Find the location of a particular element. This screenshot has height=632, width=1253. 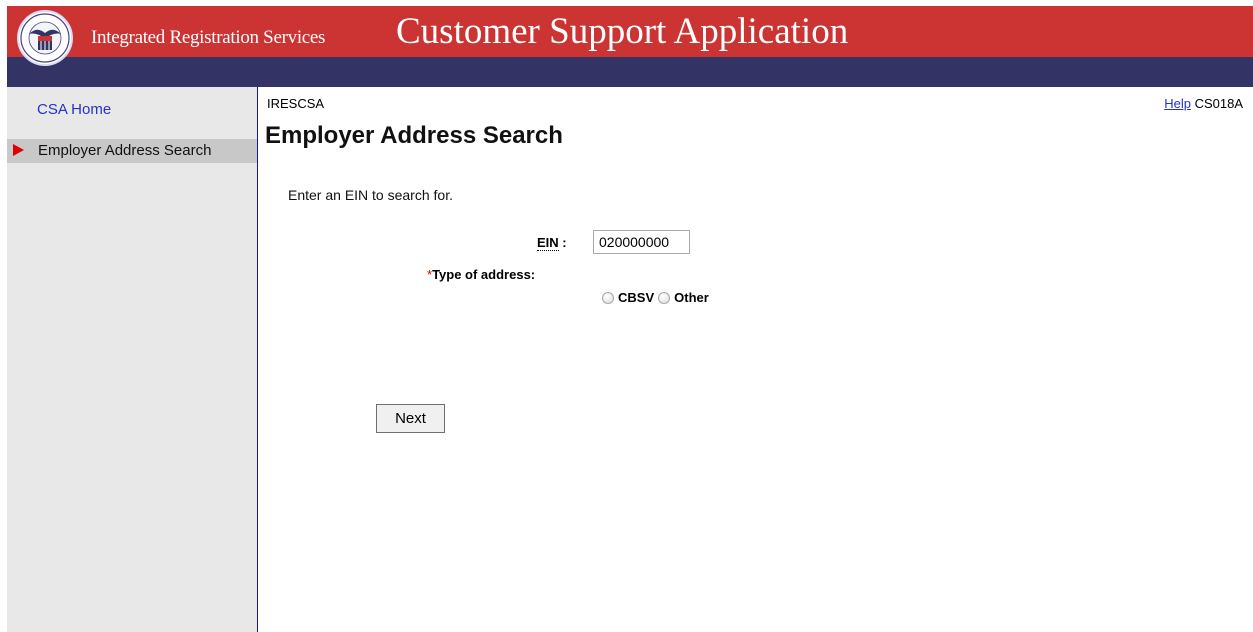

ssa-seal-logo is located at coordinates (45, 38).